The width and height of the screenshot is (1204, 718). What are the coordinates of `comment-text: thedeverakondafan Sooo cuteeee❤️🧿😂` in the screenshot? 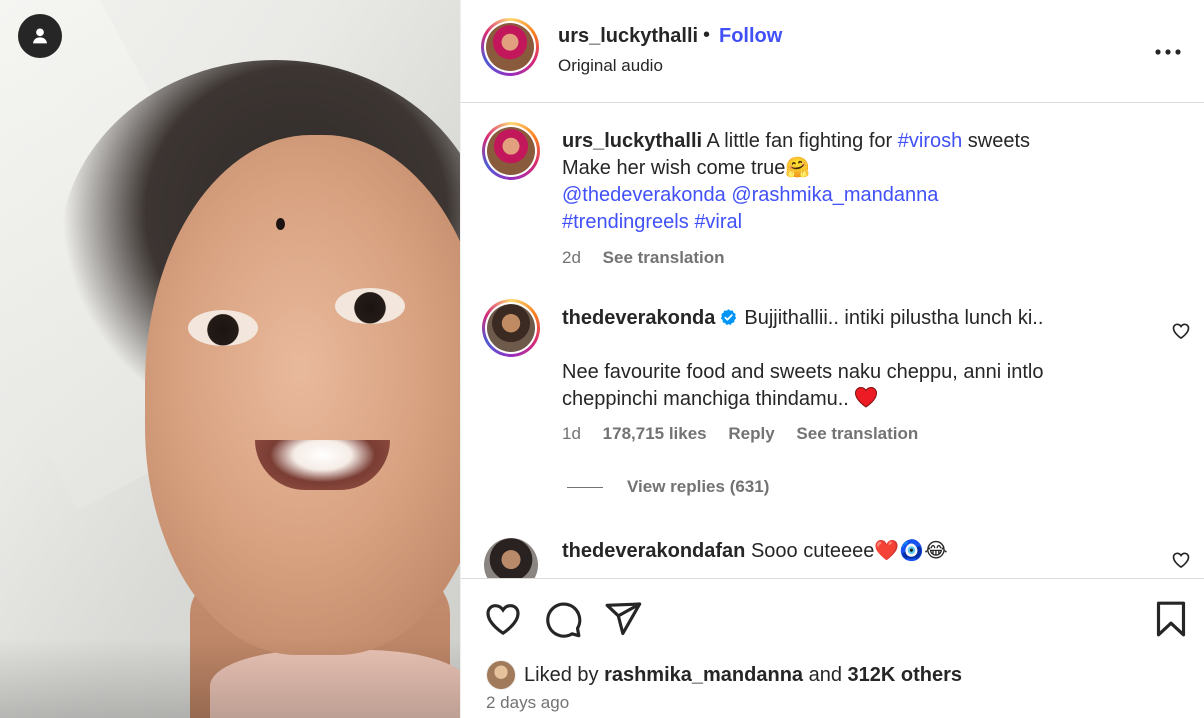 It's located at (857, 551).